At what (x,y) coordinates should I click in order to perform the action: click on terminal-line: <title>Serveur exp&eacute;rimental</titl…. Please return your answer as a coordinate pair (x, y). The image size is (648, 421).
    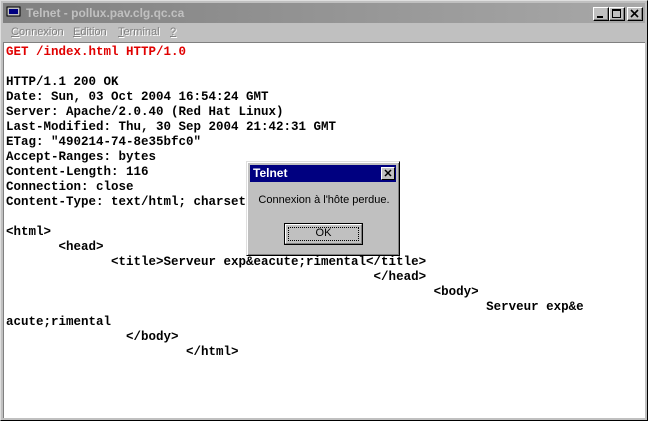
    Looking at the image, I should click on (216, 262).